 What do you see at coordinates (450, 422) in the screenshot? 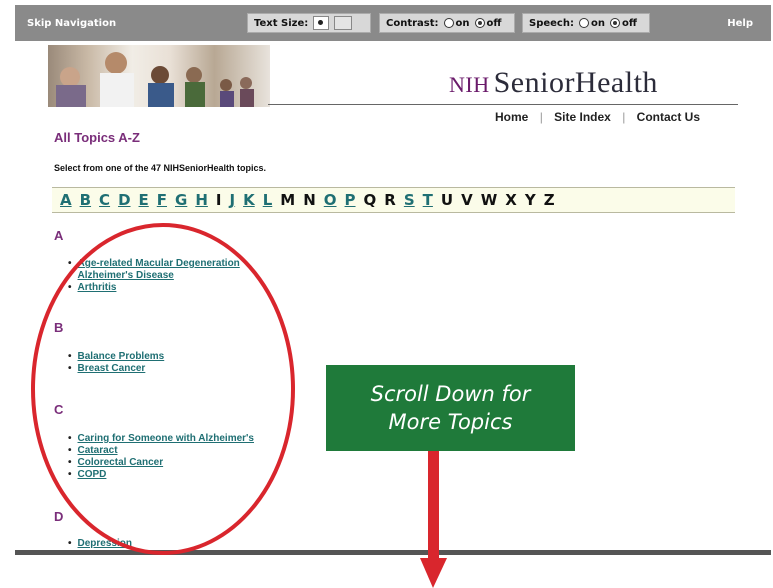
I see `callout-line-2: More Topics` at bounding box center [450, 422].